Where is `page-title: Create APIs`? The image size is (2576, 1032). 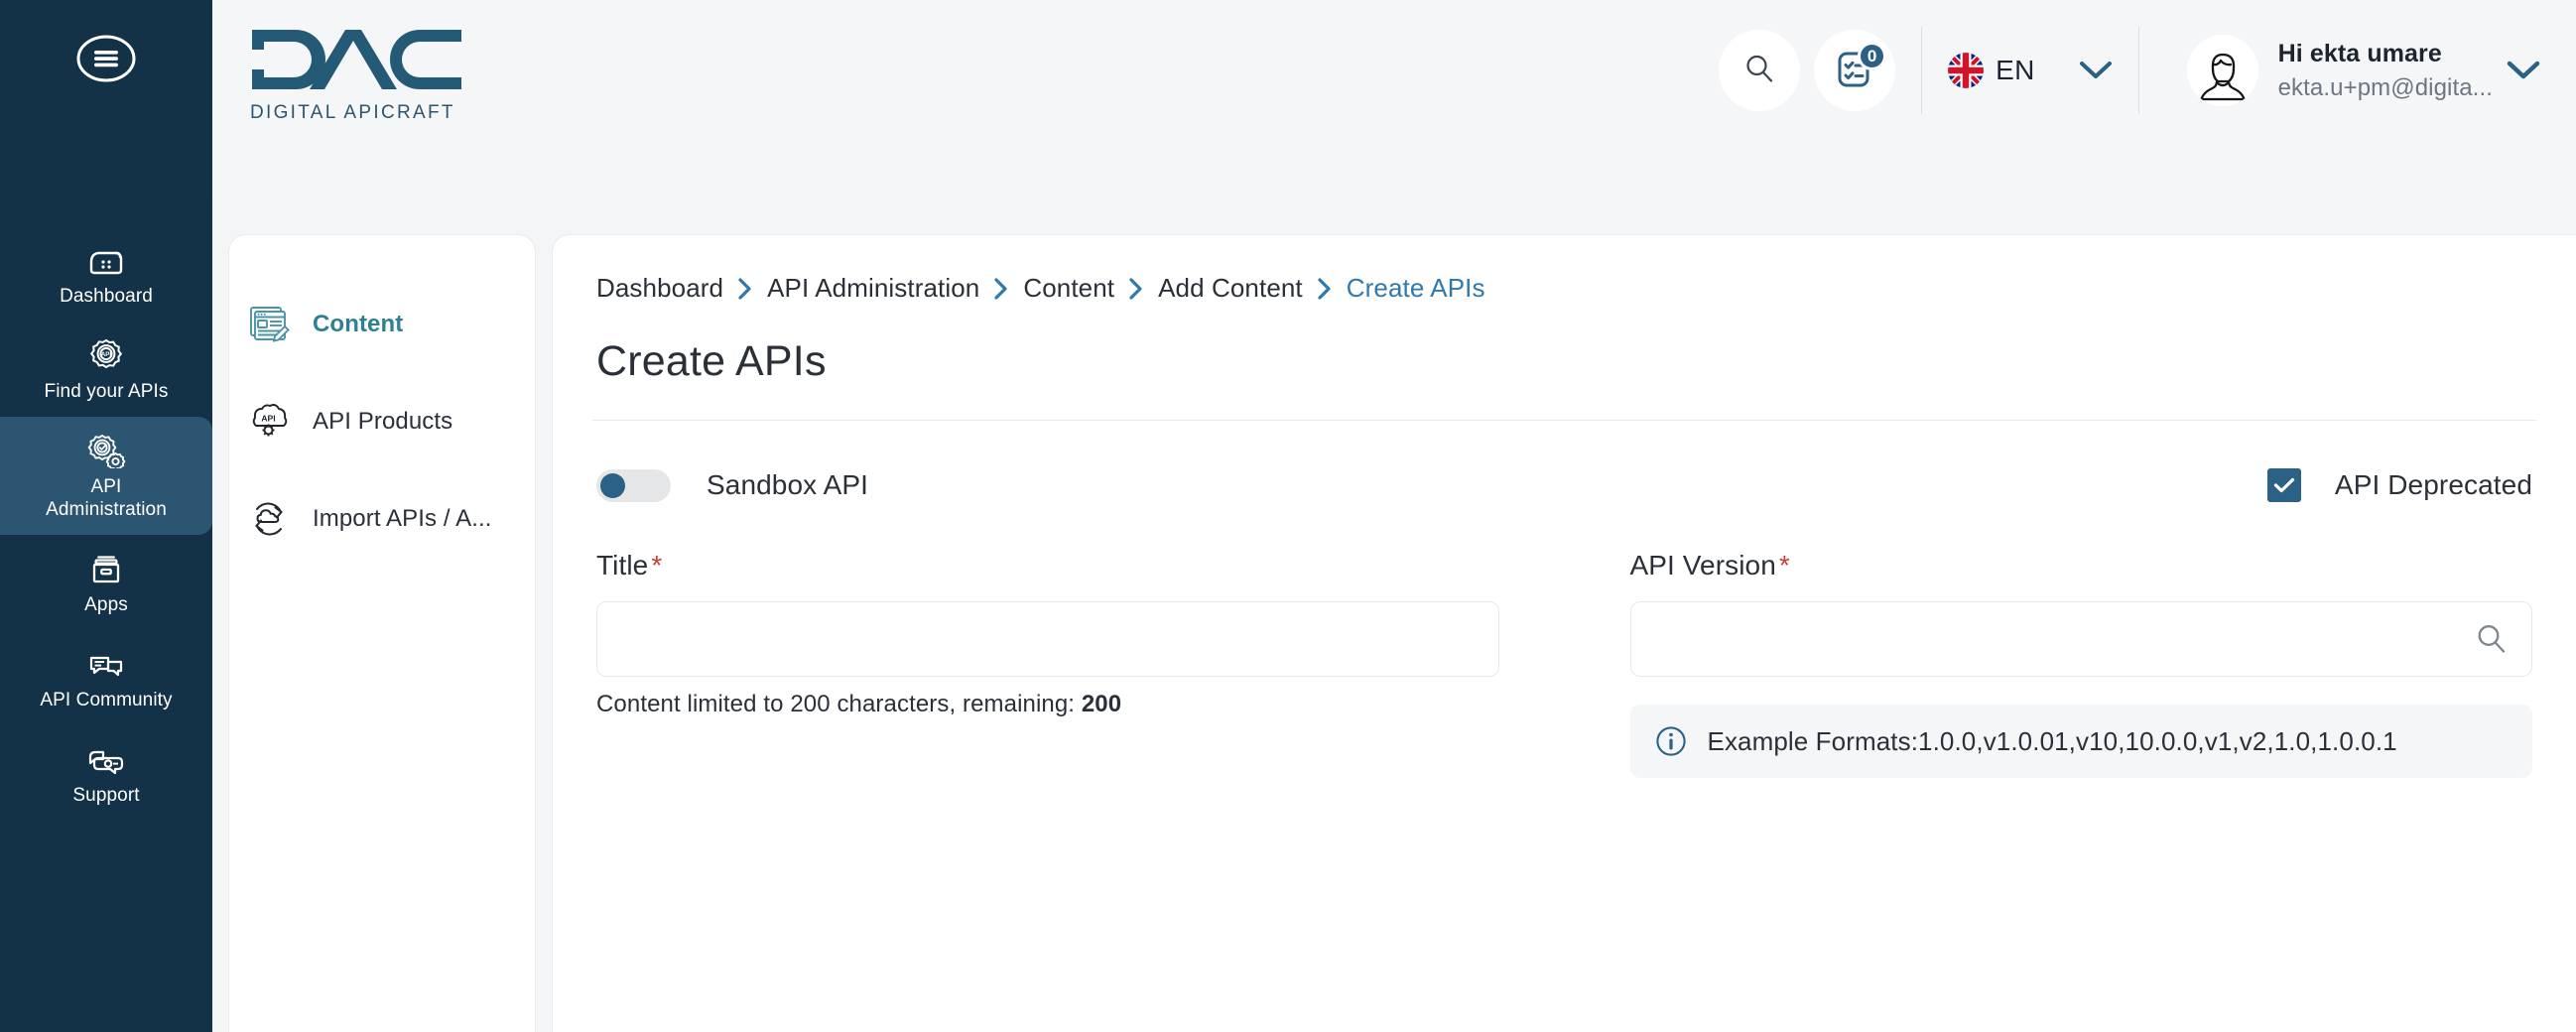
page-title: Create APIs is located at coordinates (712, 361).